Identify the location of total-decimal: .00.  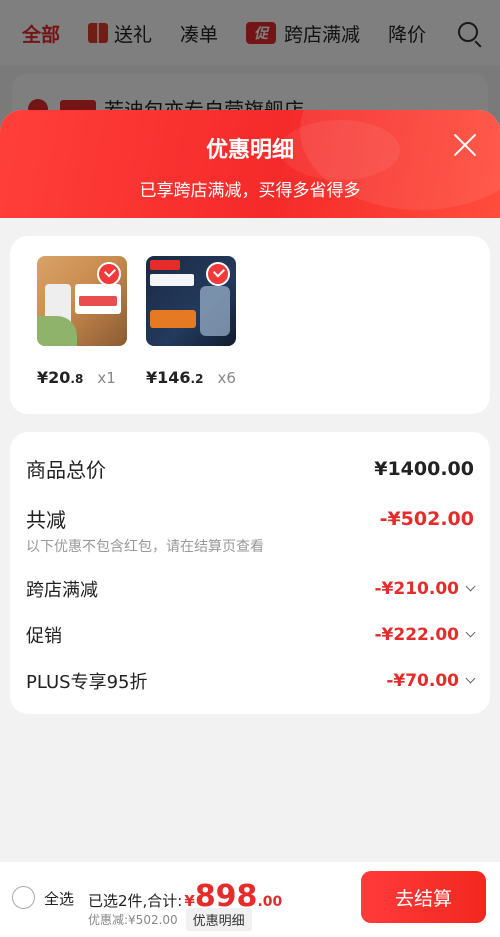
(270, 902).